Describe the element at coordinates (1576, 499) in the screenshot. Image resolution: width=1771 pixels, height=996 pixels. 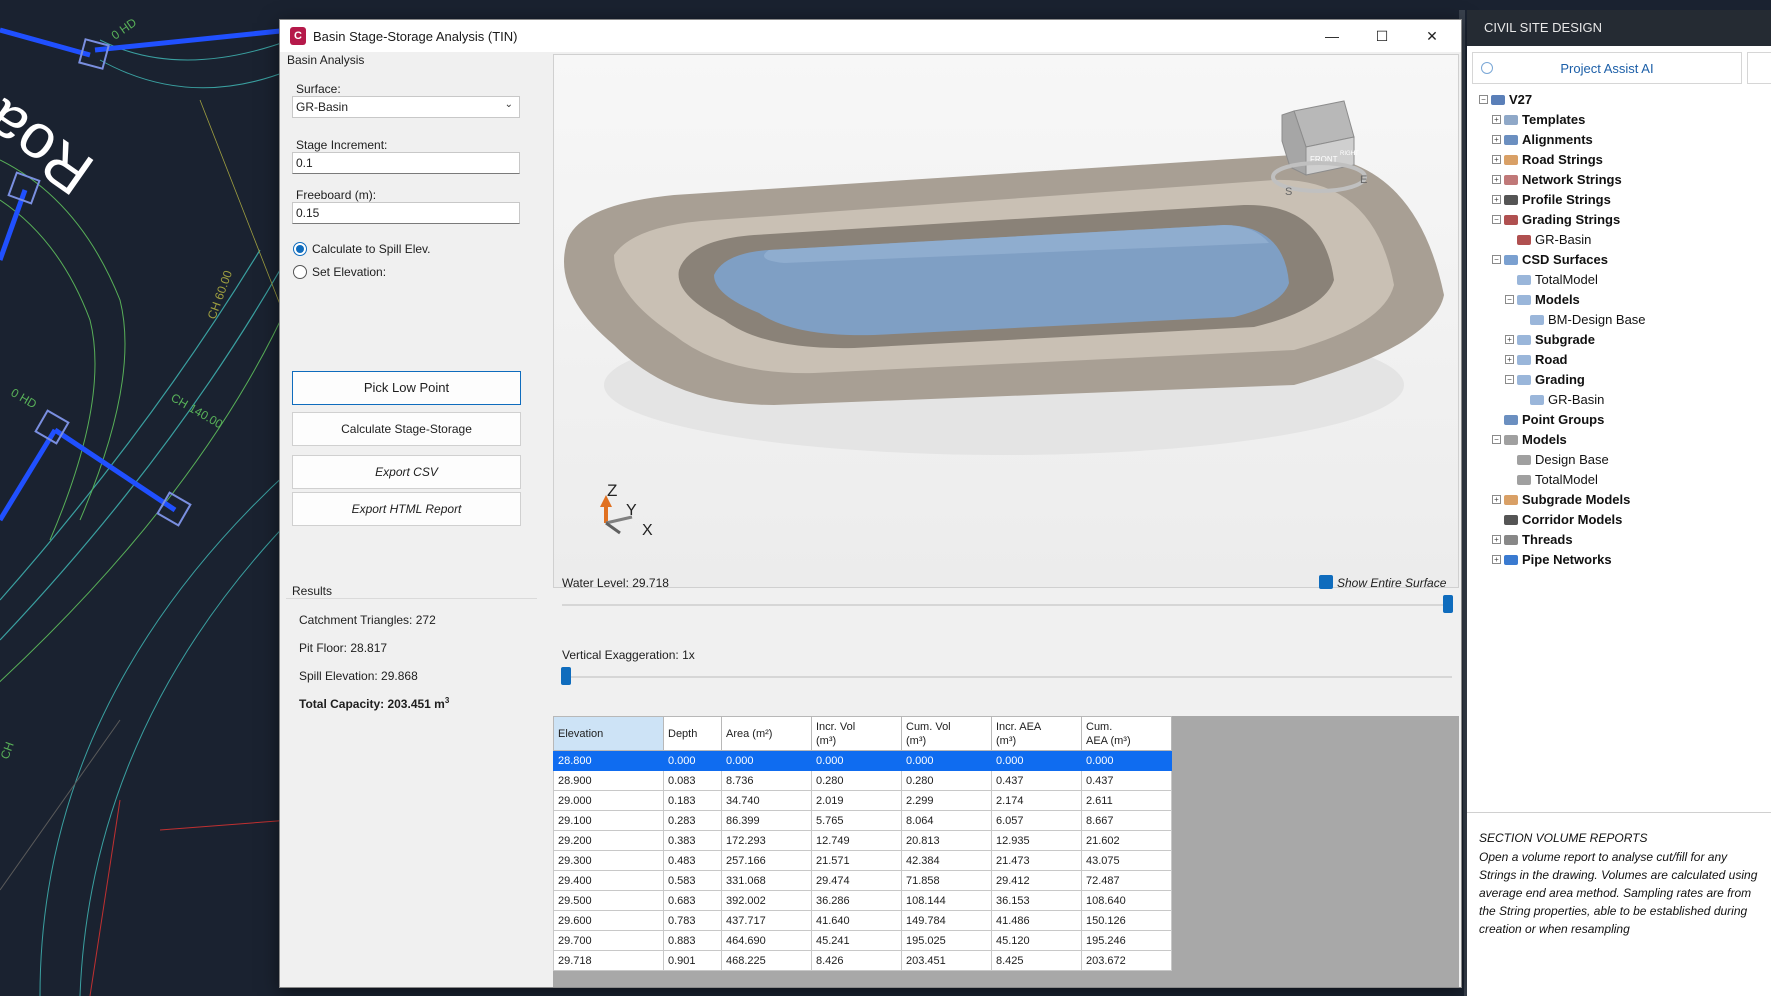
I see `tree-item: Subgrade Models` at that location.